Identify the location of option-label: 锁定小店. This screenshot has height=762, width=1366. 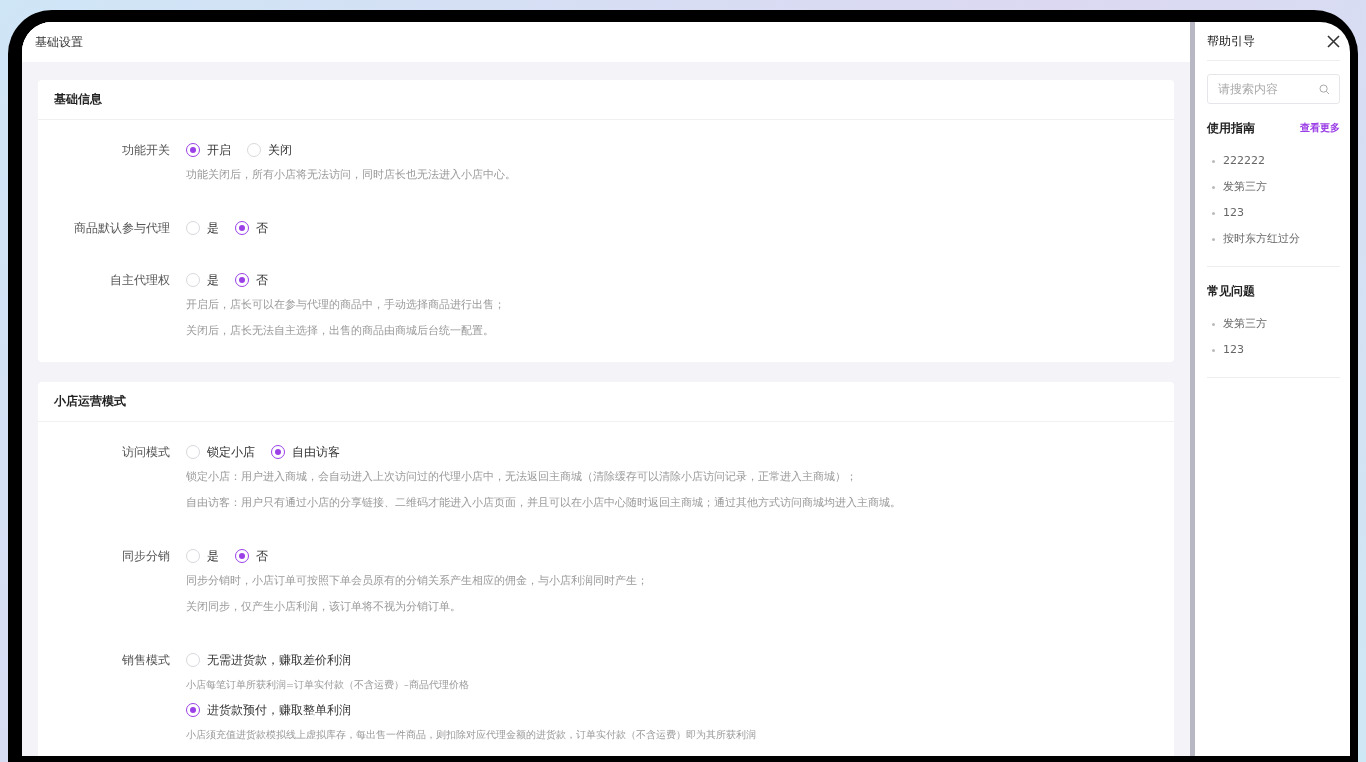
(231, 452).